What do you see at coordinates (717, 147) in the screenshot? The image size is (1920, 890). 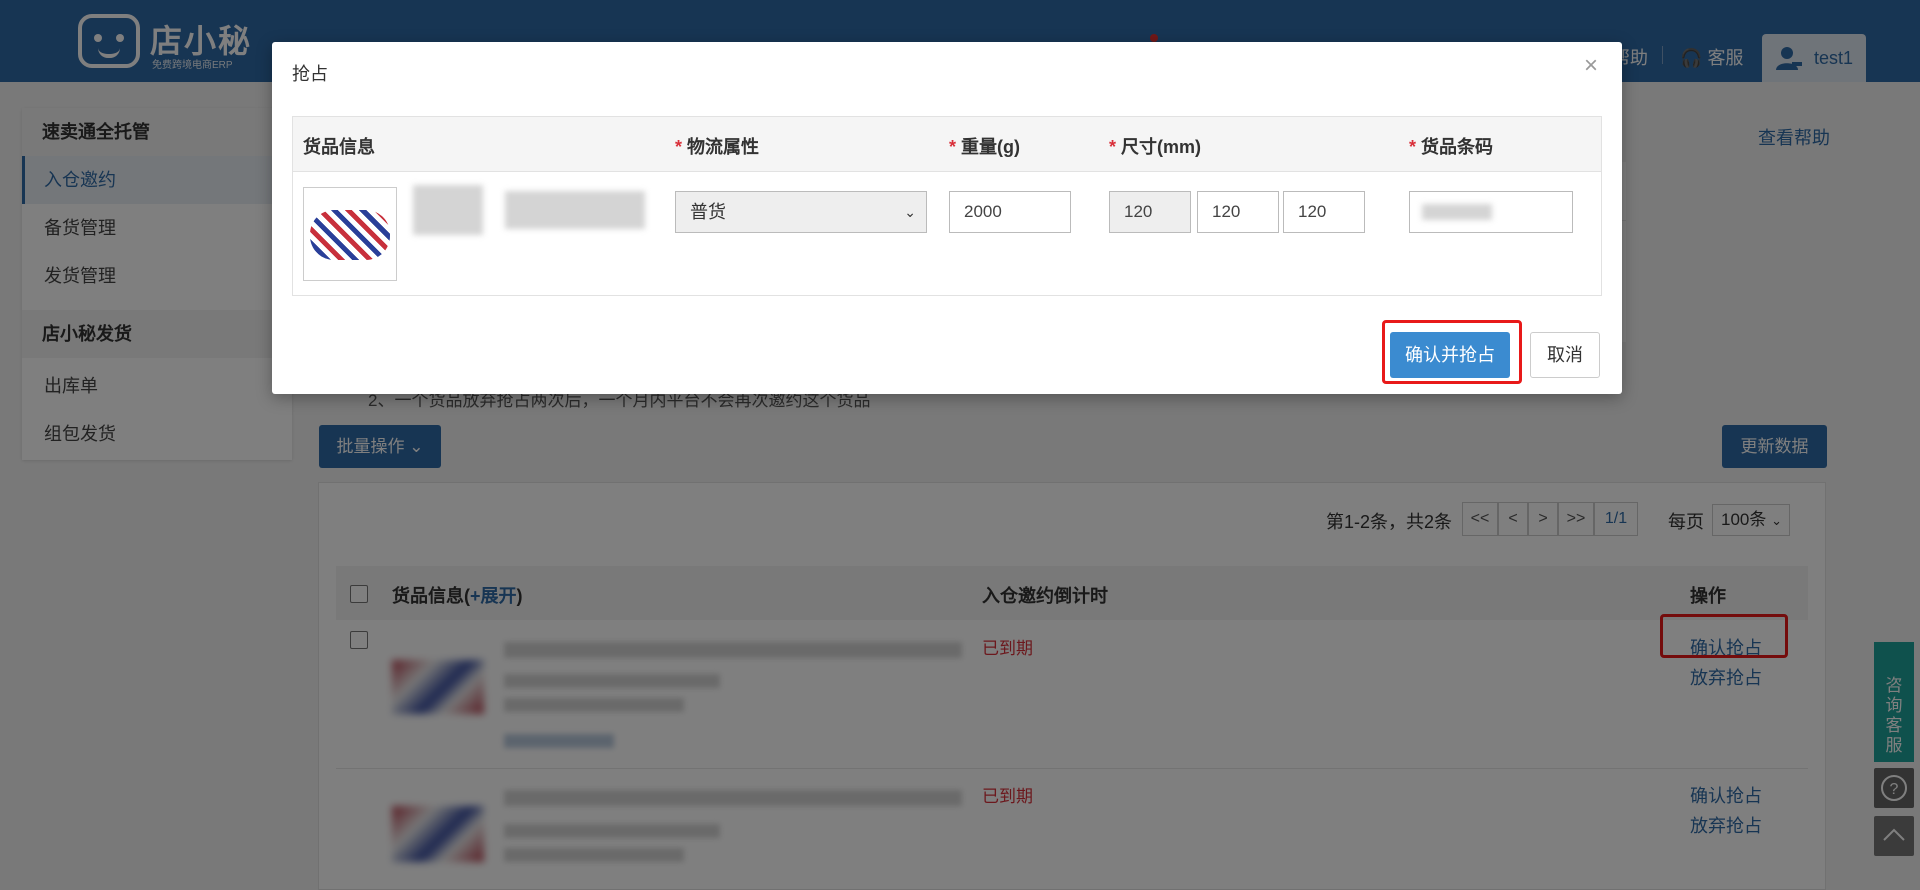 I see `header-logistics: * 物流属性` at bounding box center [717, 147].